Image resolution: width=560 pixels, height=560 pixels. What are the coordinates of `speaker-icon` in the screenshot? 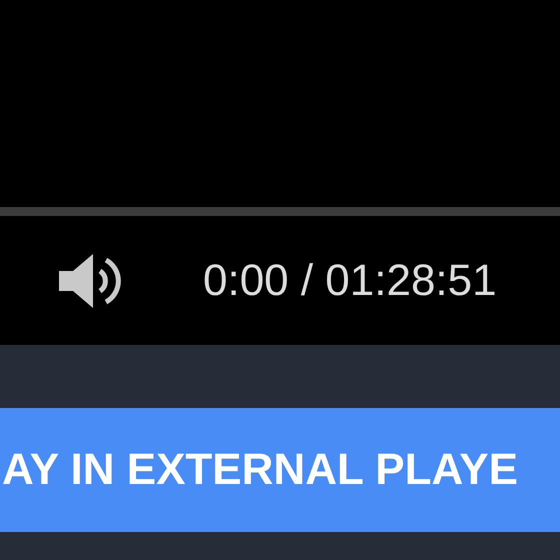 It's located at (90, 281).